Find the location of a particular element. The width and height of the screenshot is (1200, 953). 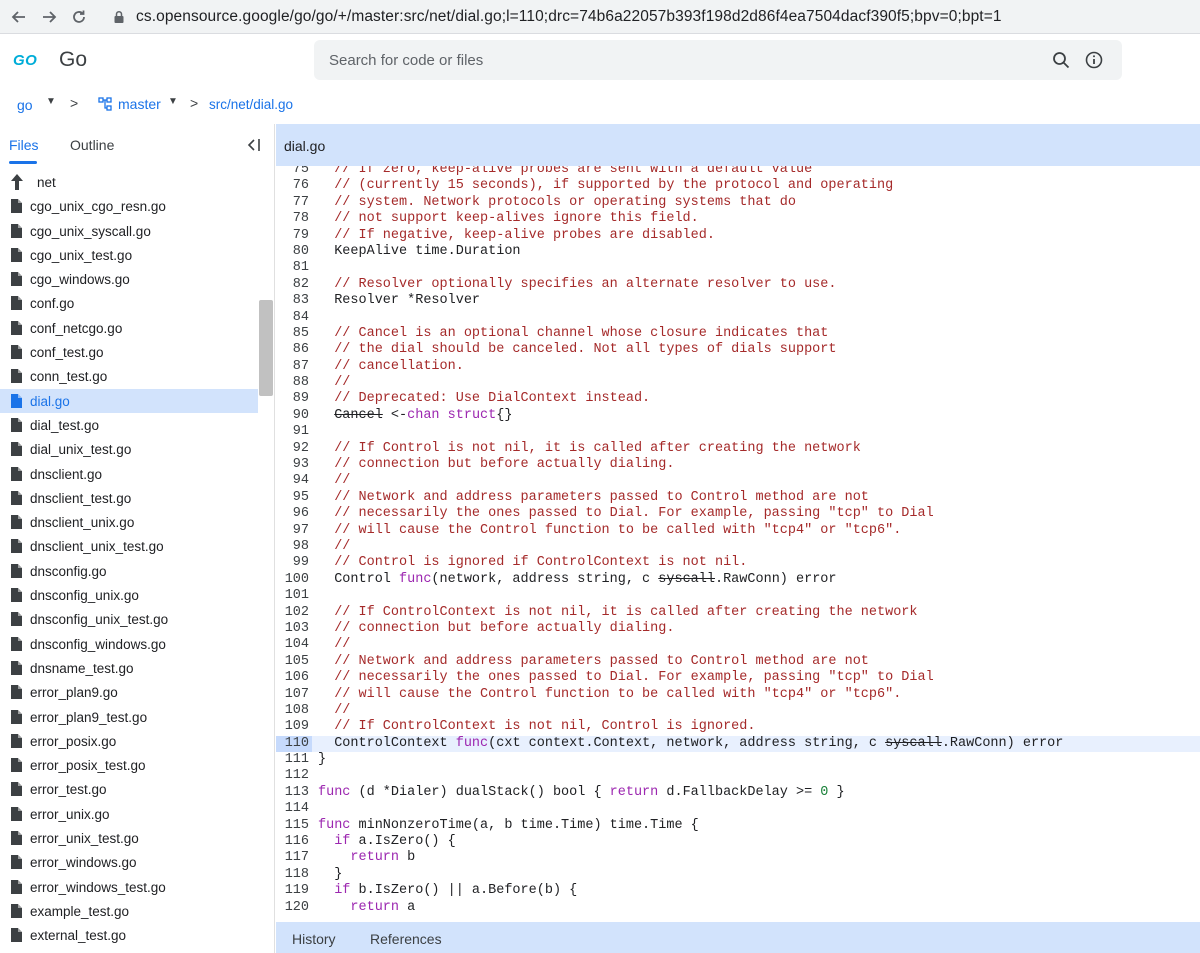

file-item: error_unix_test.go is located at coordinates (129, 838).